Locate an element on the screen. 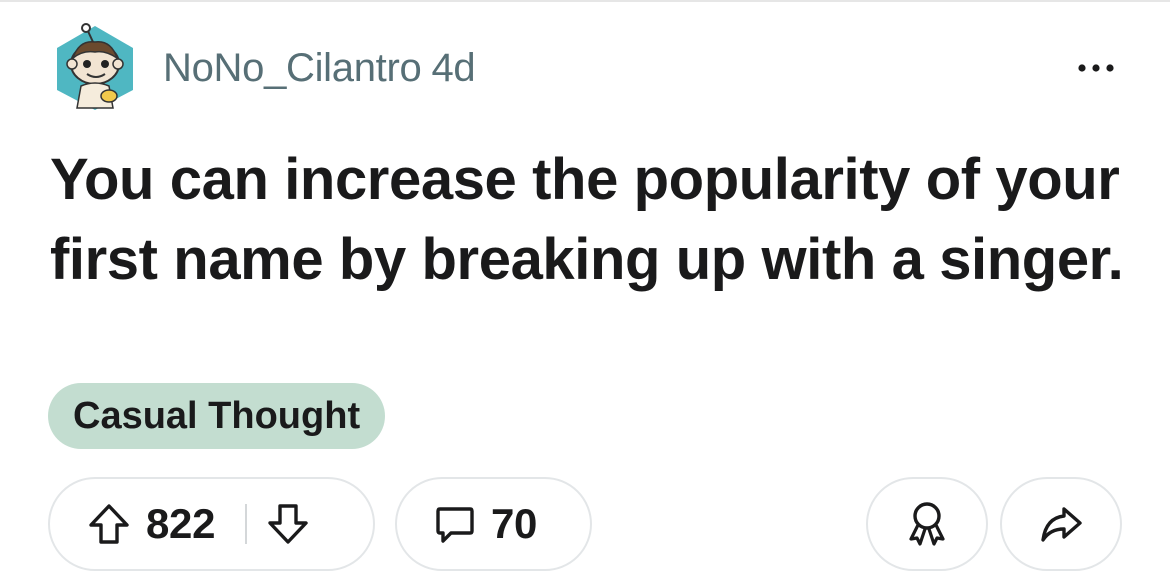  comments-button: 70 is located at coordinates (493, 524).